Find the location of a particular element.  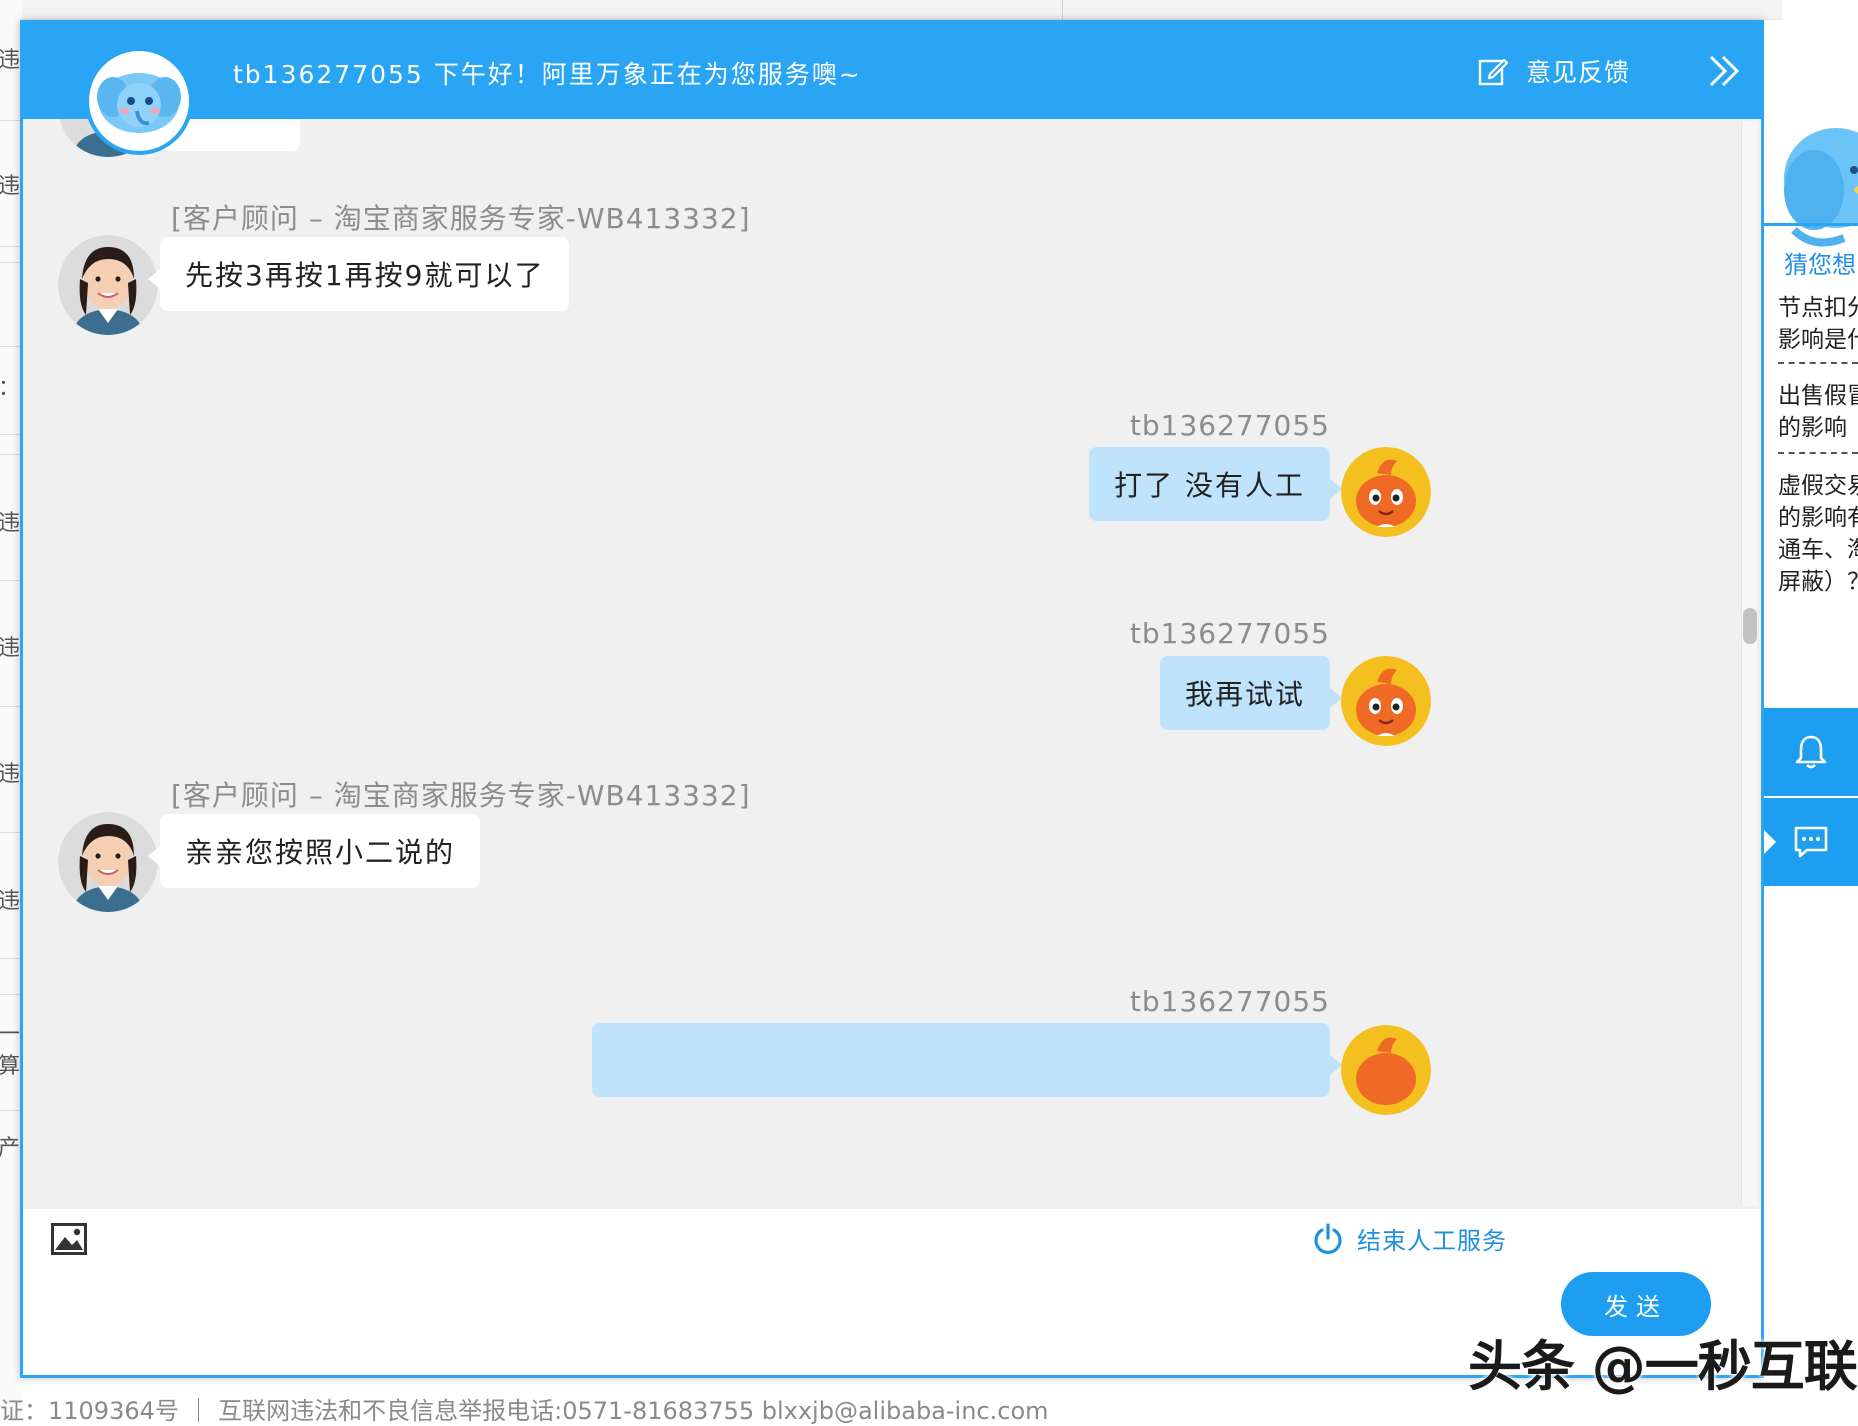

background-text-fragment: ： is located at coordinates (10, 388).